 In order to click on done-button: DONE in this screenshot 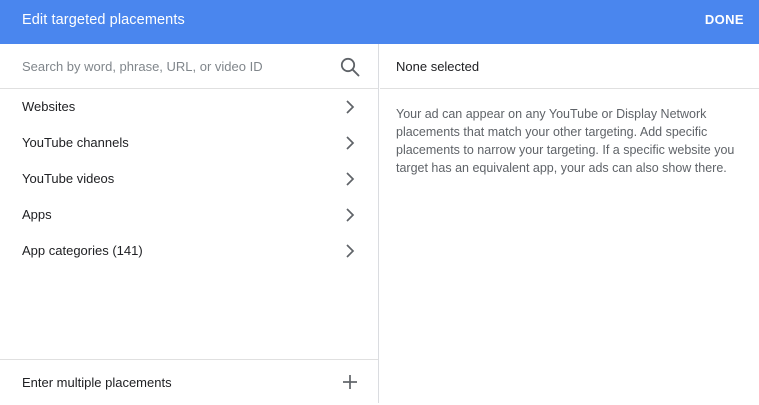, I will do `click(724, 22)`.